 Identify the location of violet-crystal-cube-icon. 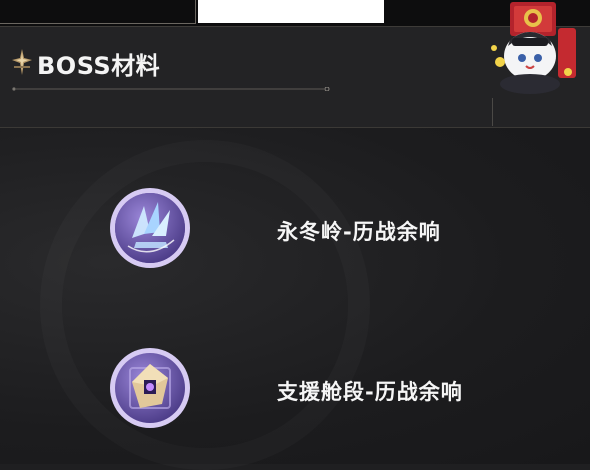
(150, 388).